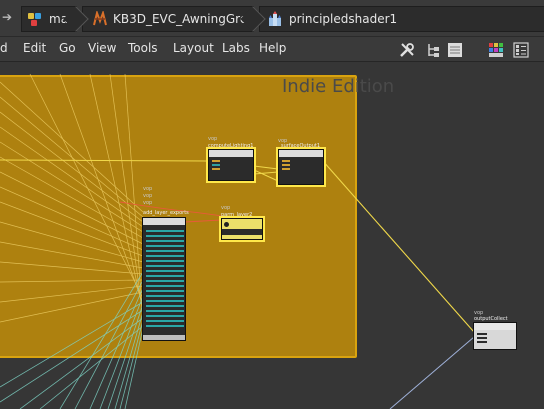  Describe the element at coordinates (407, 50) in the screenshot. I see `wrench-icon` at that location.